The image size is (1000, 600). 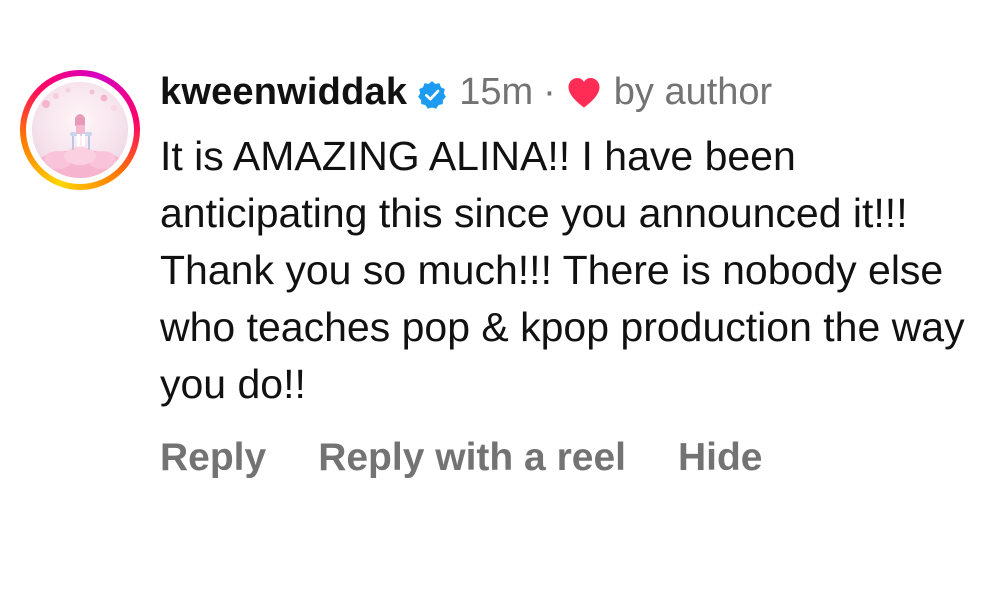 What do you see at coordinates (496, 91) in the screenshot?
I see `comment-timestamp: 15m` at bounding box center [496, 91].